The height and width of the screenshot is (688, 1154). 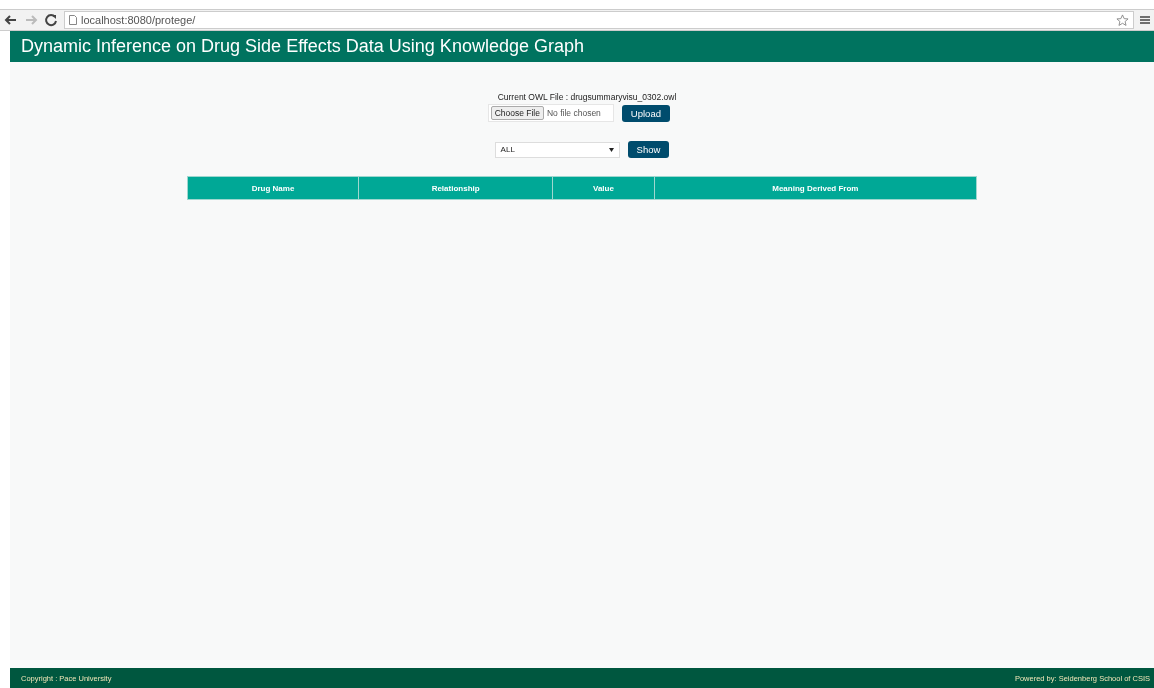 I want to click on column-header: Drug Name, so click(x=273, y=188).